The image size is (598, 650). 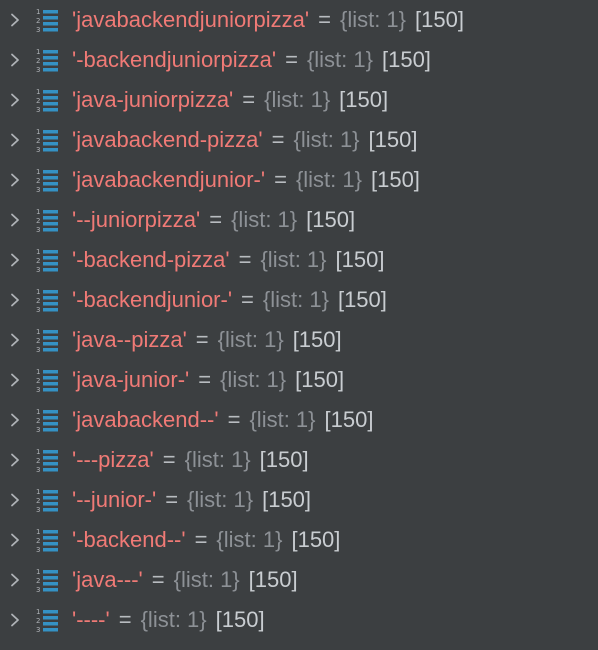 I want to click on variable-row: 123 'java-juniorpizza' = {list: 1} [150], so click(x=299, y=100).